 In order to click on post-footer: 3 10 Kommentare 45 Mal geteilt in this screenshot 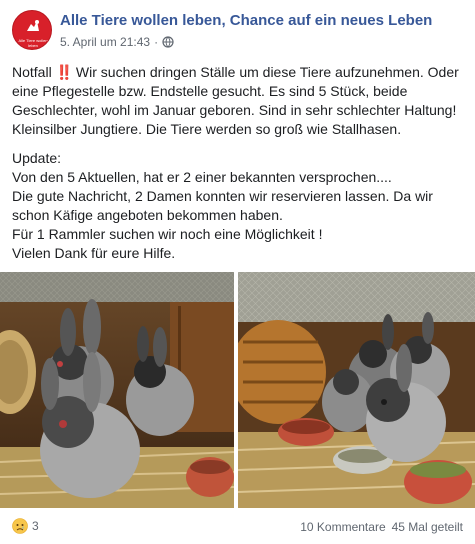, I will do `click(237, 528)`.